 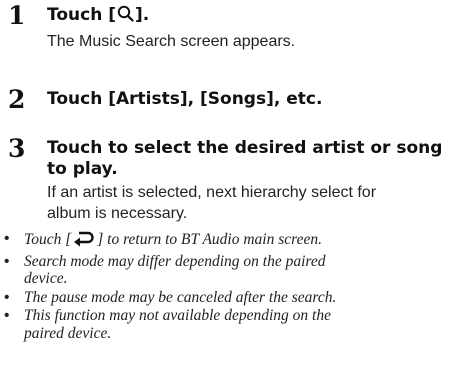 What do you see at coordinates (17, 99) in the screenshot?
I see `step-number: 2` at bounding box center [17, 99].